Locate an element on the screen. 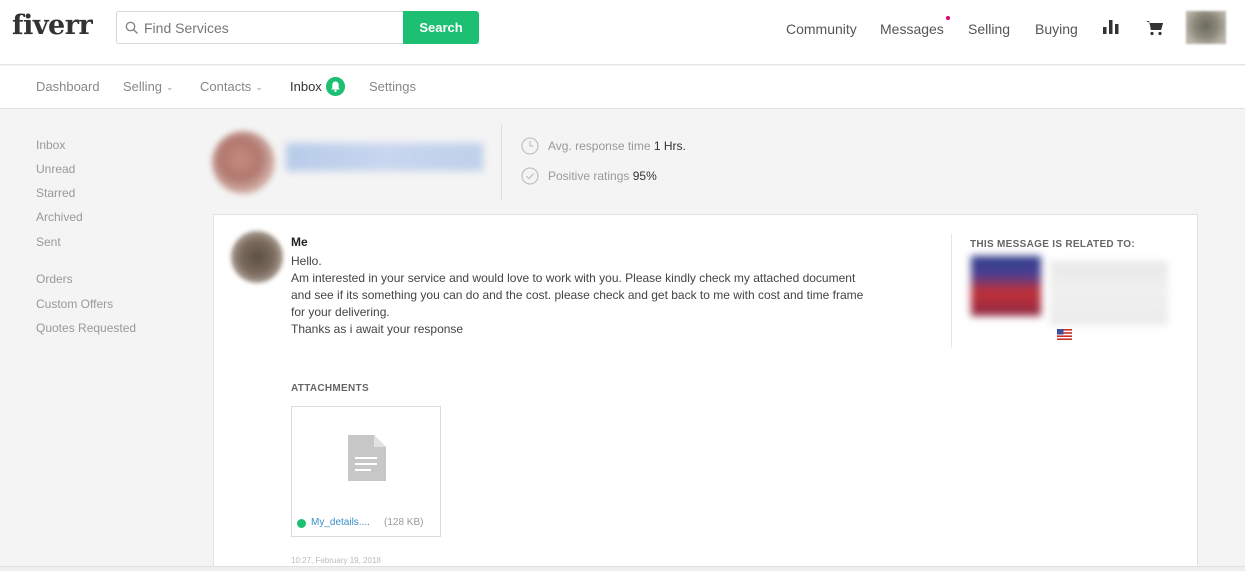 This screenshot has height=571, width=1245. message-line: for your delivering. is located at coordinates (340, 312).